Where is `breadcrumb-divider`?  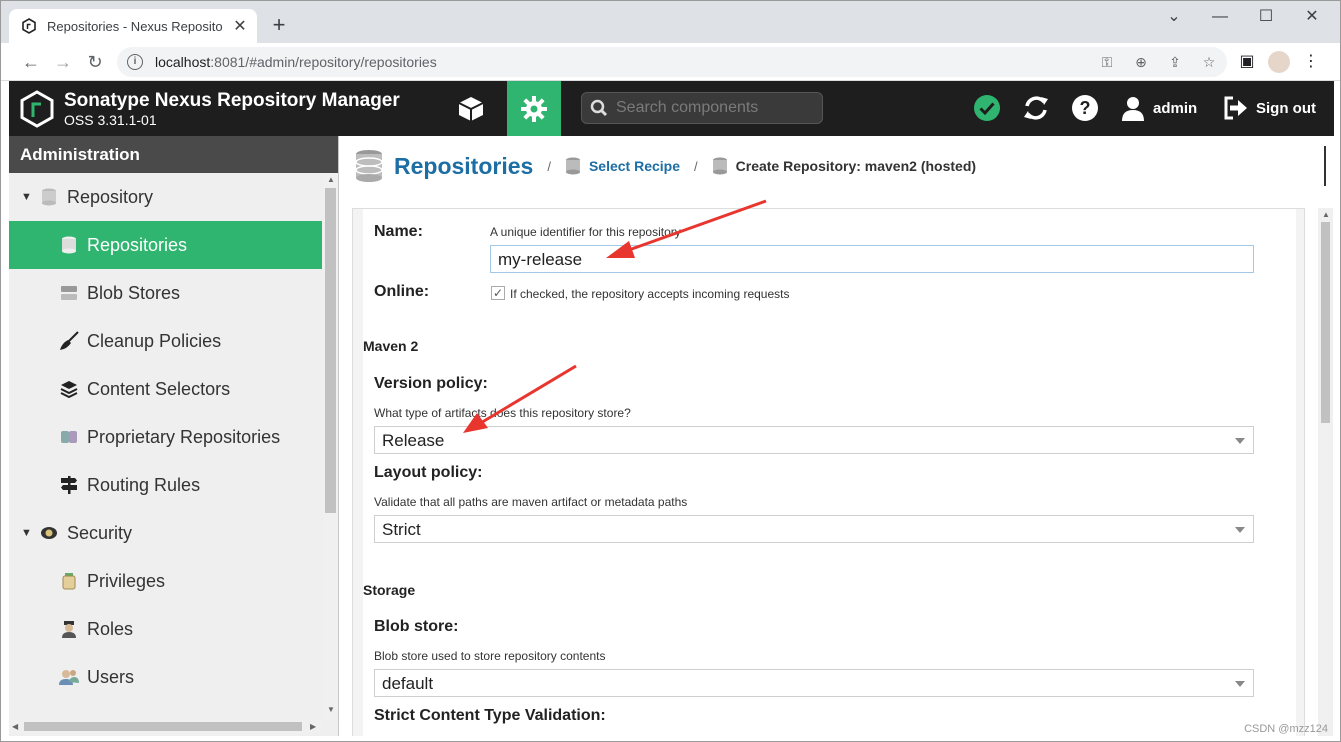 breadcrumb-divider is located at coordinates (1325, 166).